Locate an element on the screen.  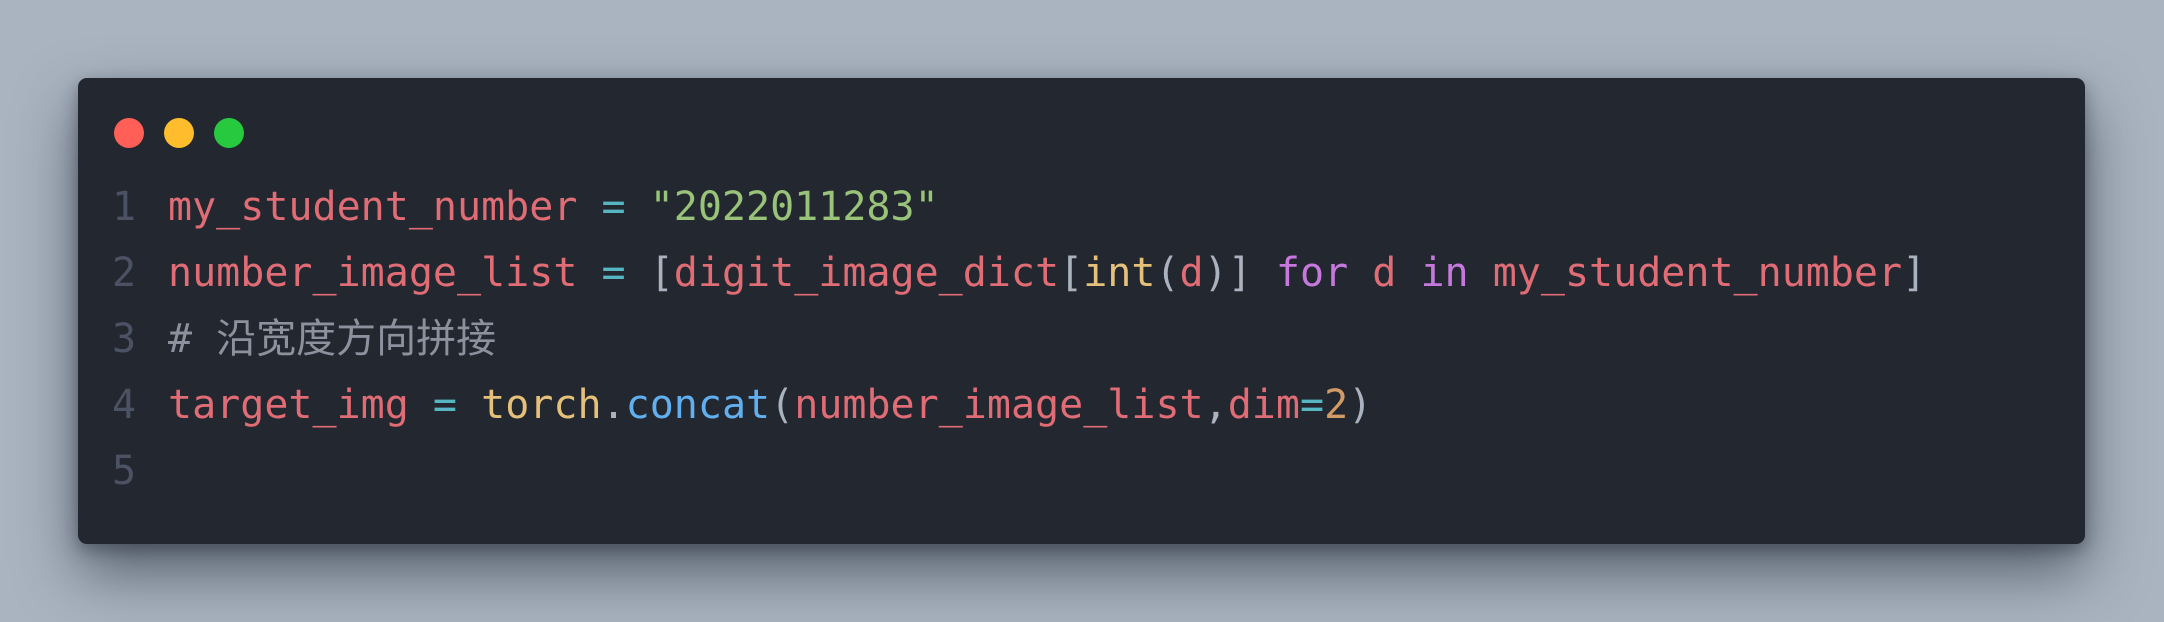
code-line: 3 # 沿宽度方向拼接 is located at coordinates (1082, 339).